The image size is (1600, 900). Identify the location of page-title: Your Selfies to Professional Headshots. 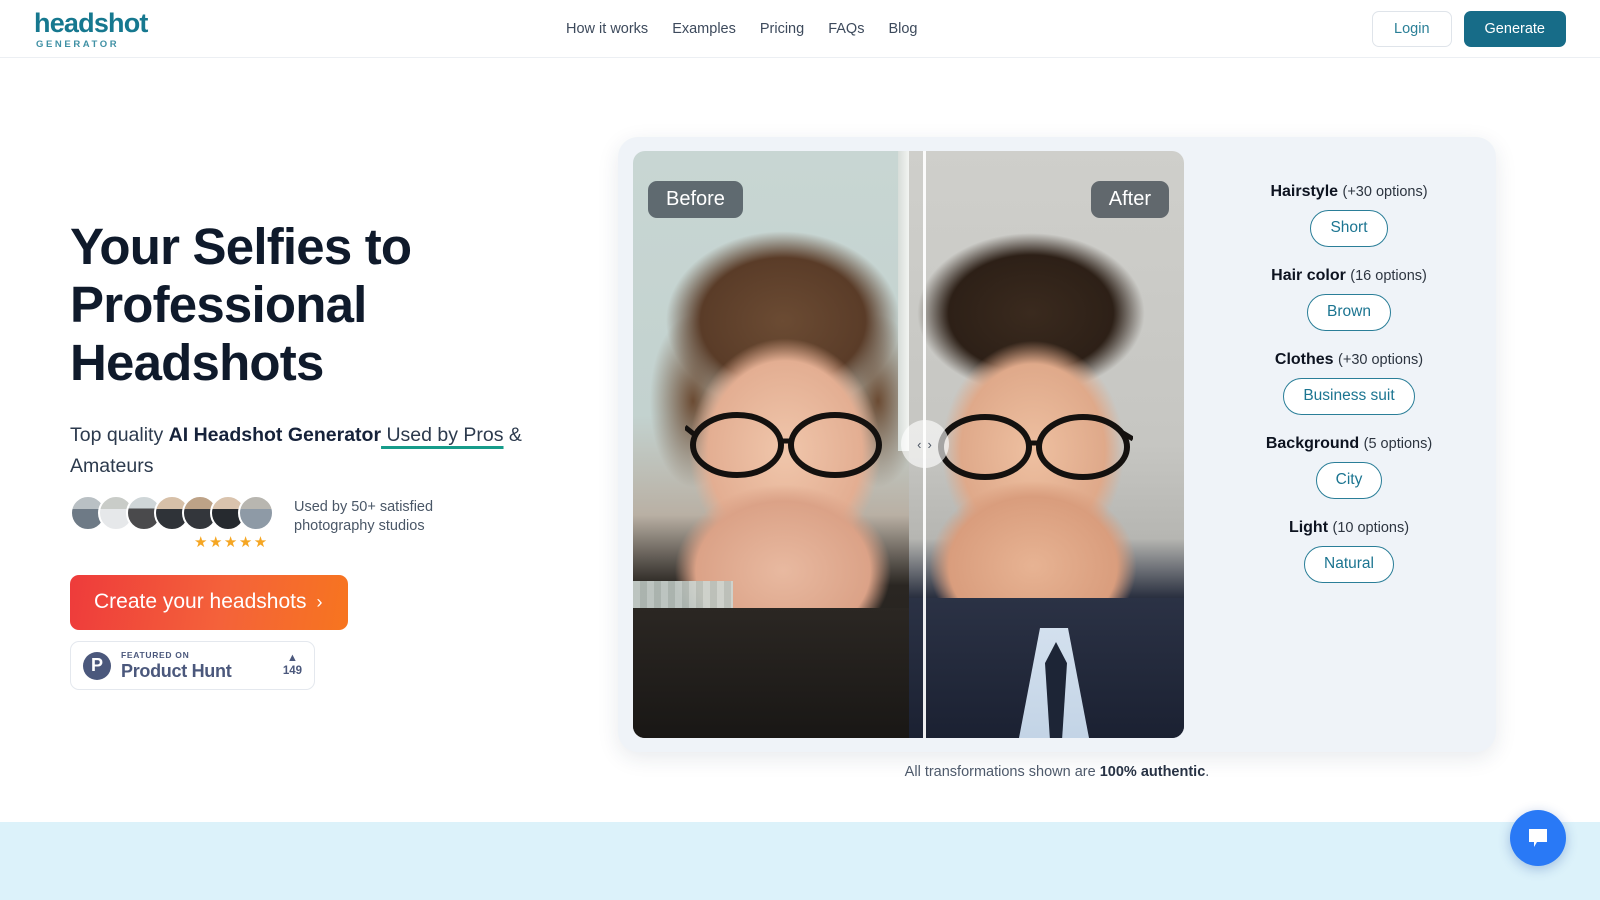
(241, 305).